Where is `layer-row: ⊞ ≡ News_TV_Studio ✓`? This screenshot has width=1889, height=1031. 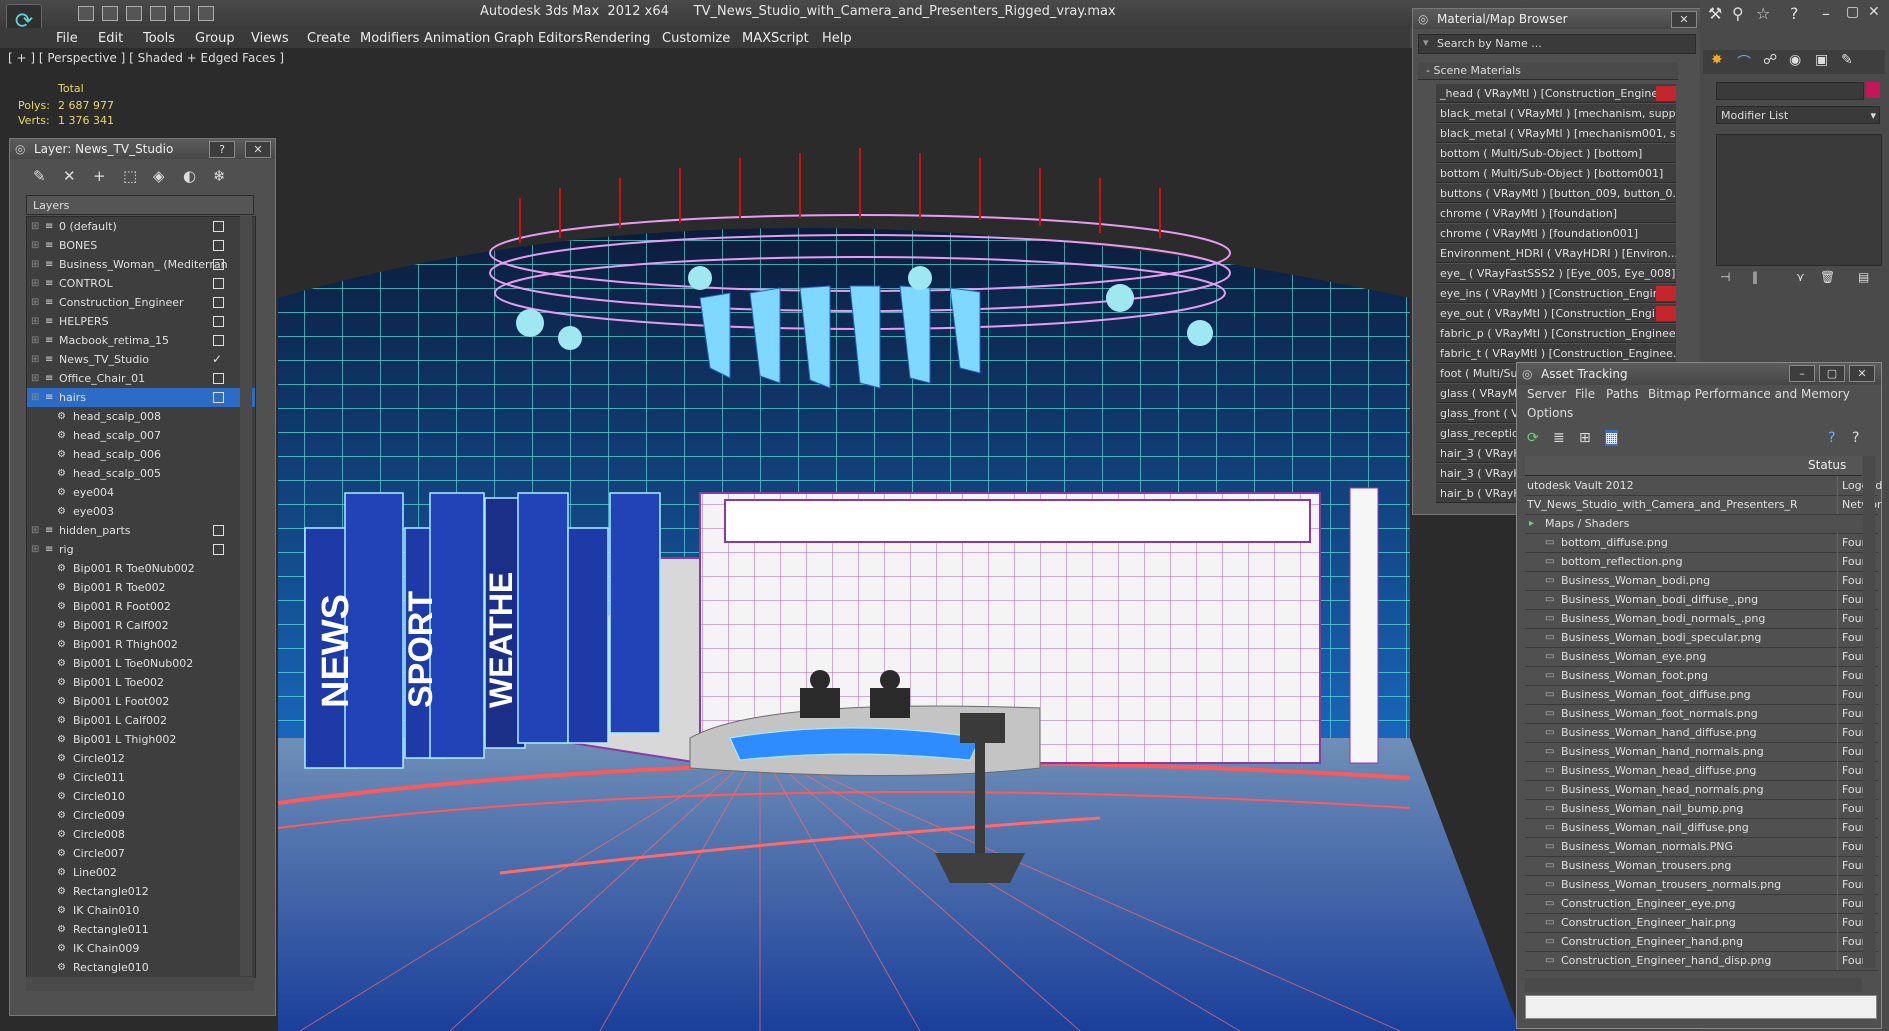
layer-row: ⊞ ≡ News_TV_Studio ✓ is located at coordinates (141, 359).